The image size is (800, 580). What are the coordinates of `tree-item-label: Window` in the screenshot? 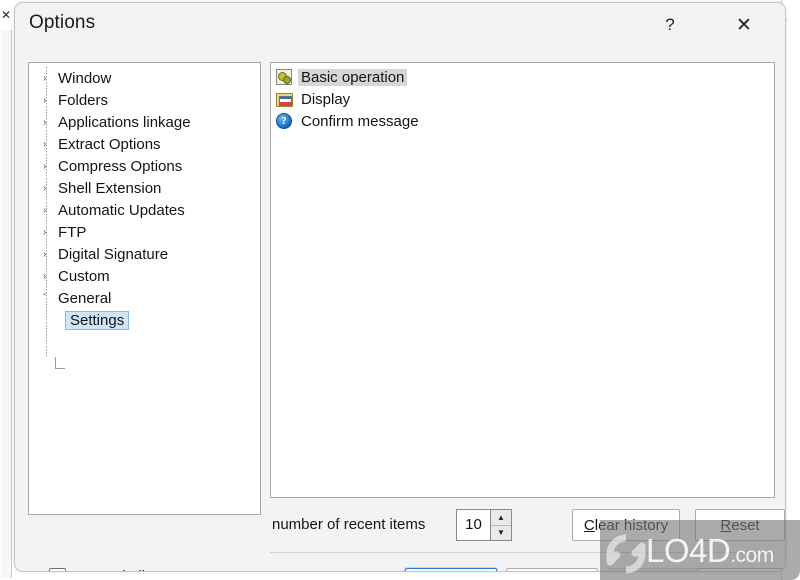 It's located at (85, 78).